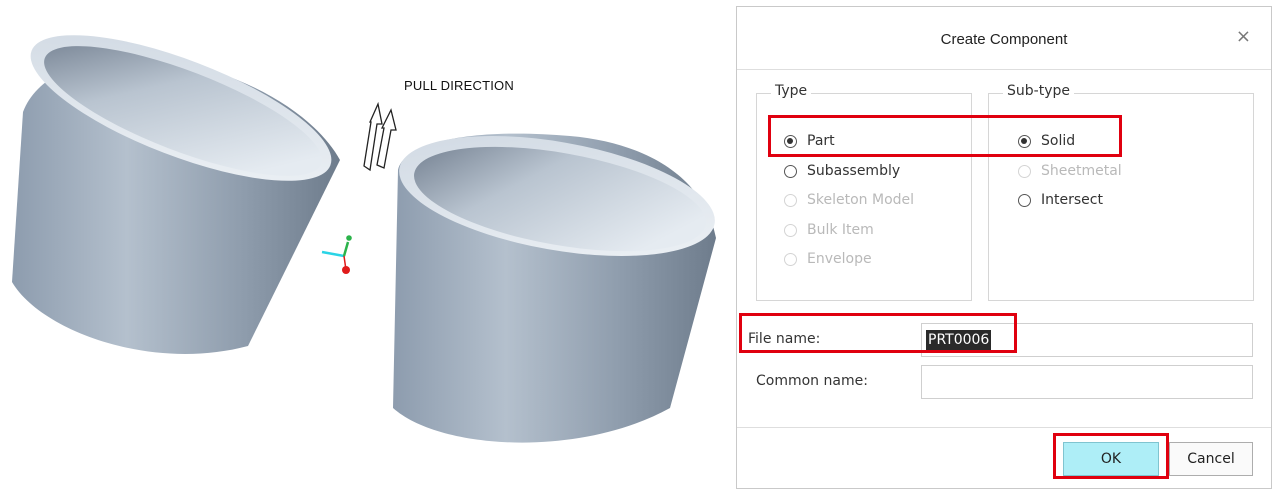  I want to click on type-option-label: Part, so click(821, 141).